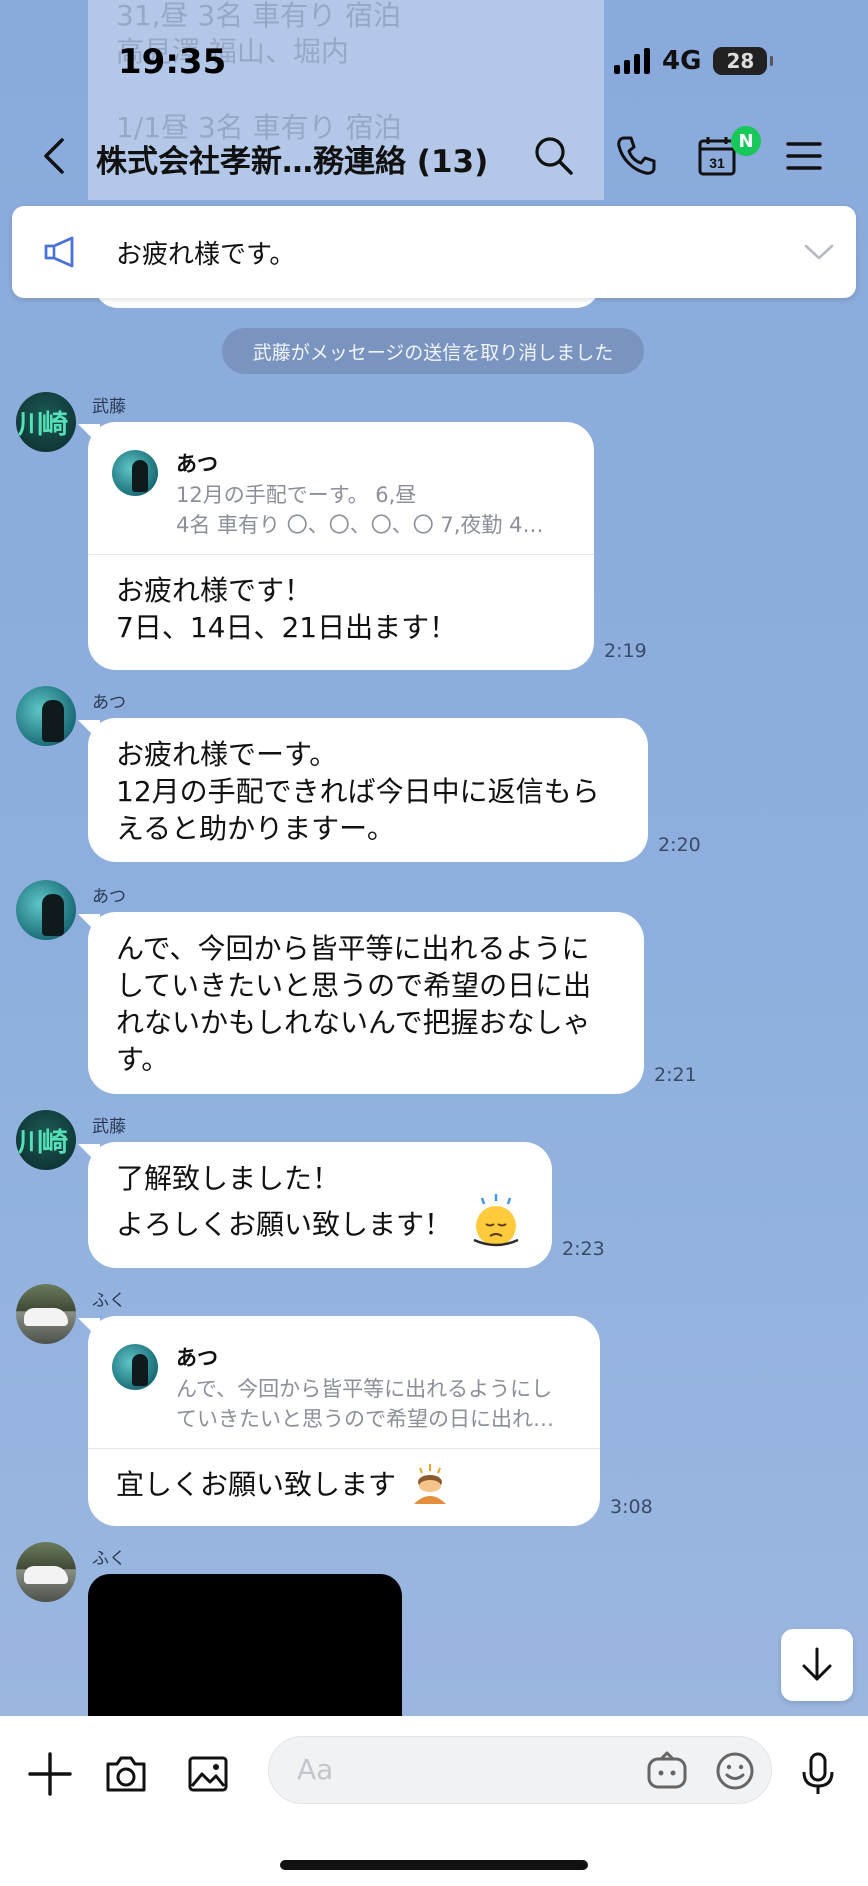  Describe the element at coordinates (625, 651) in the screenshot. I see `message-time: 2:19` at that location.